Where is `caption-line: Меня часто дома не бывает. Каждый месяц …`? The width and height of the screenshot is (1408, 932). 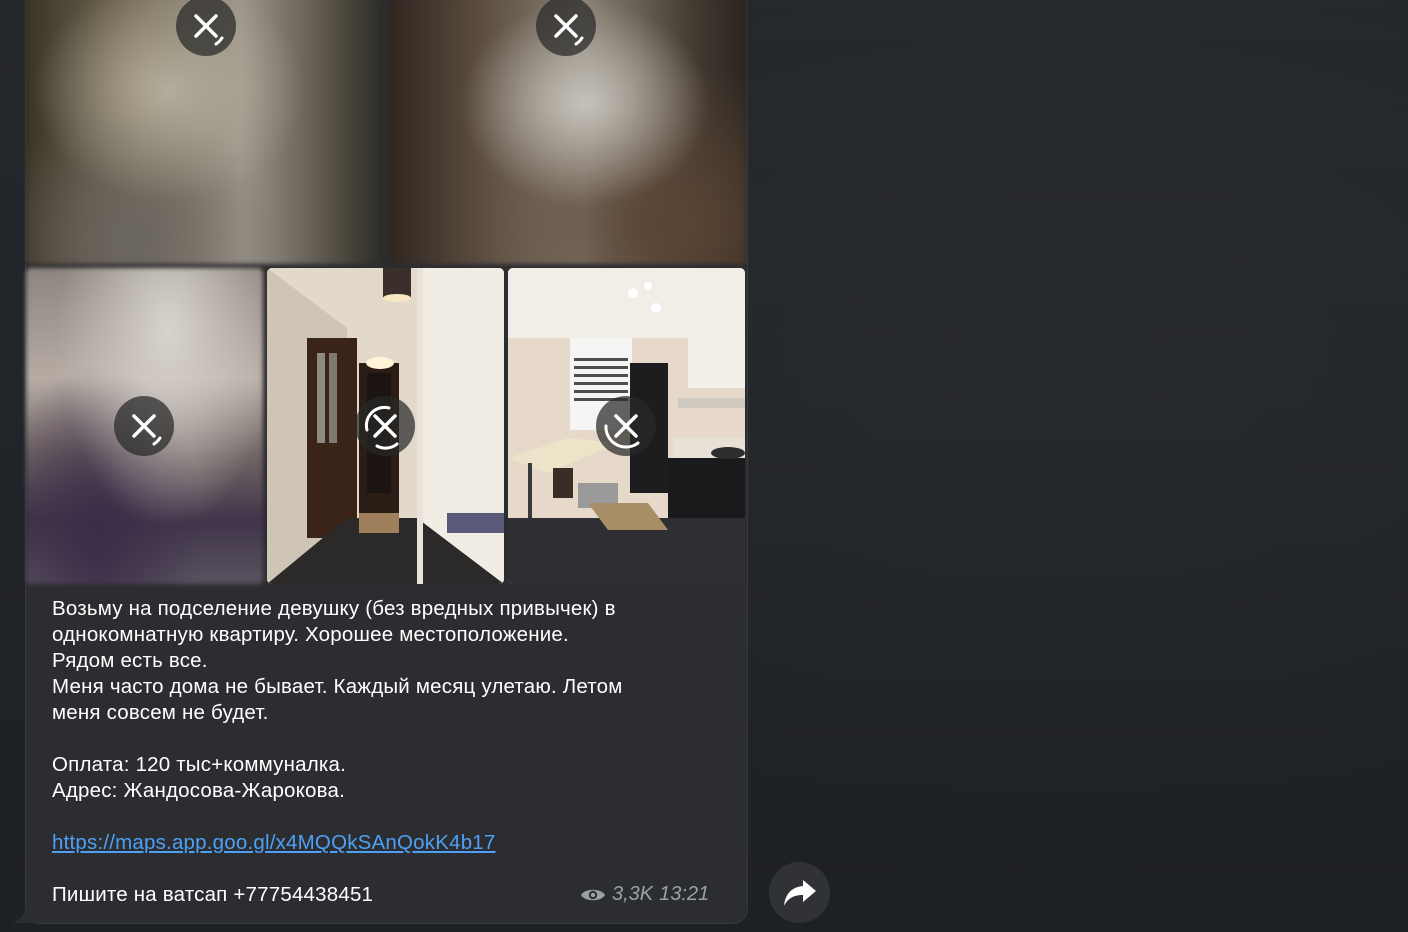
caption-line: Меня часто дома не бывает. Каждый месяц … is located at coordinates (337, 686).